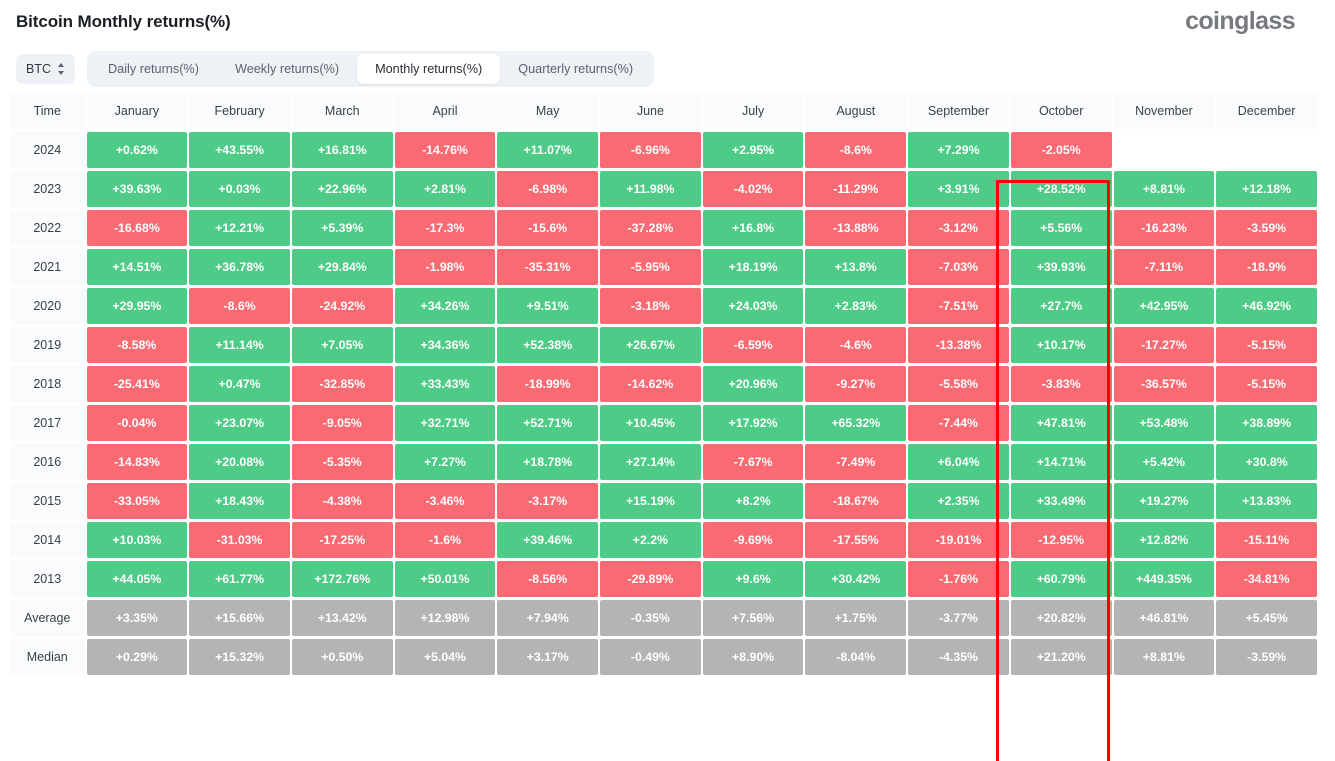 Image resolution: width=1335 pixels, height=761 pixels. I want to click on cell-2014-february: -31.03%, so click(239, 540).